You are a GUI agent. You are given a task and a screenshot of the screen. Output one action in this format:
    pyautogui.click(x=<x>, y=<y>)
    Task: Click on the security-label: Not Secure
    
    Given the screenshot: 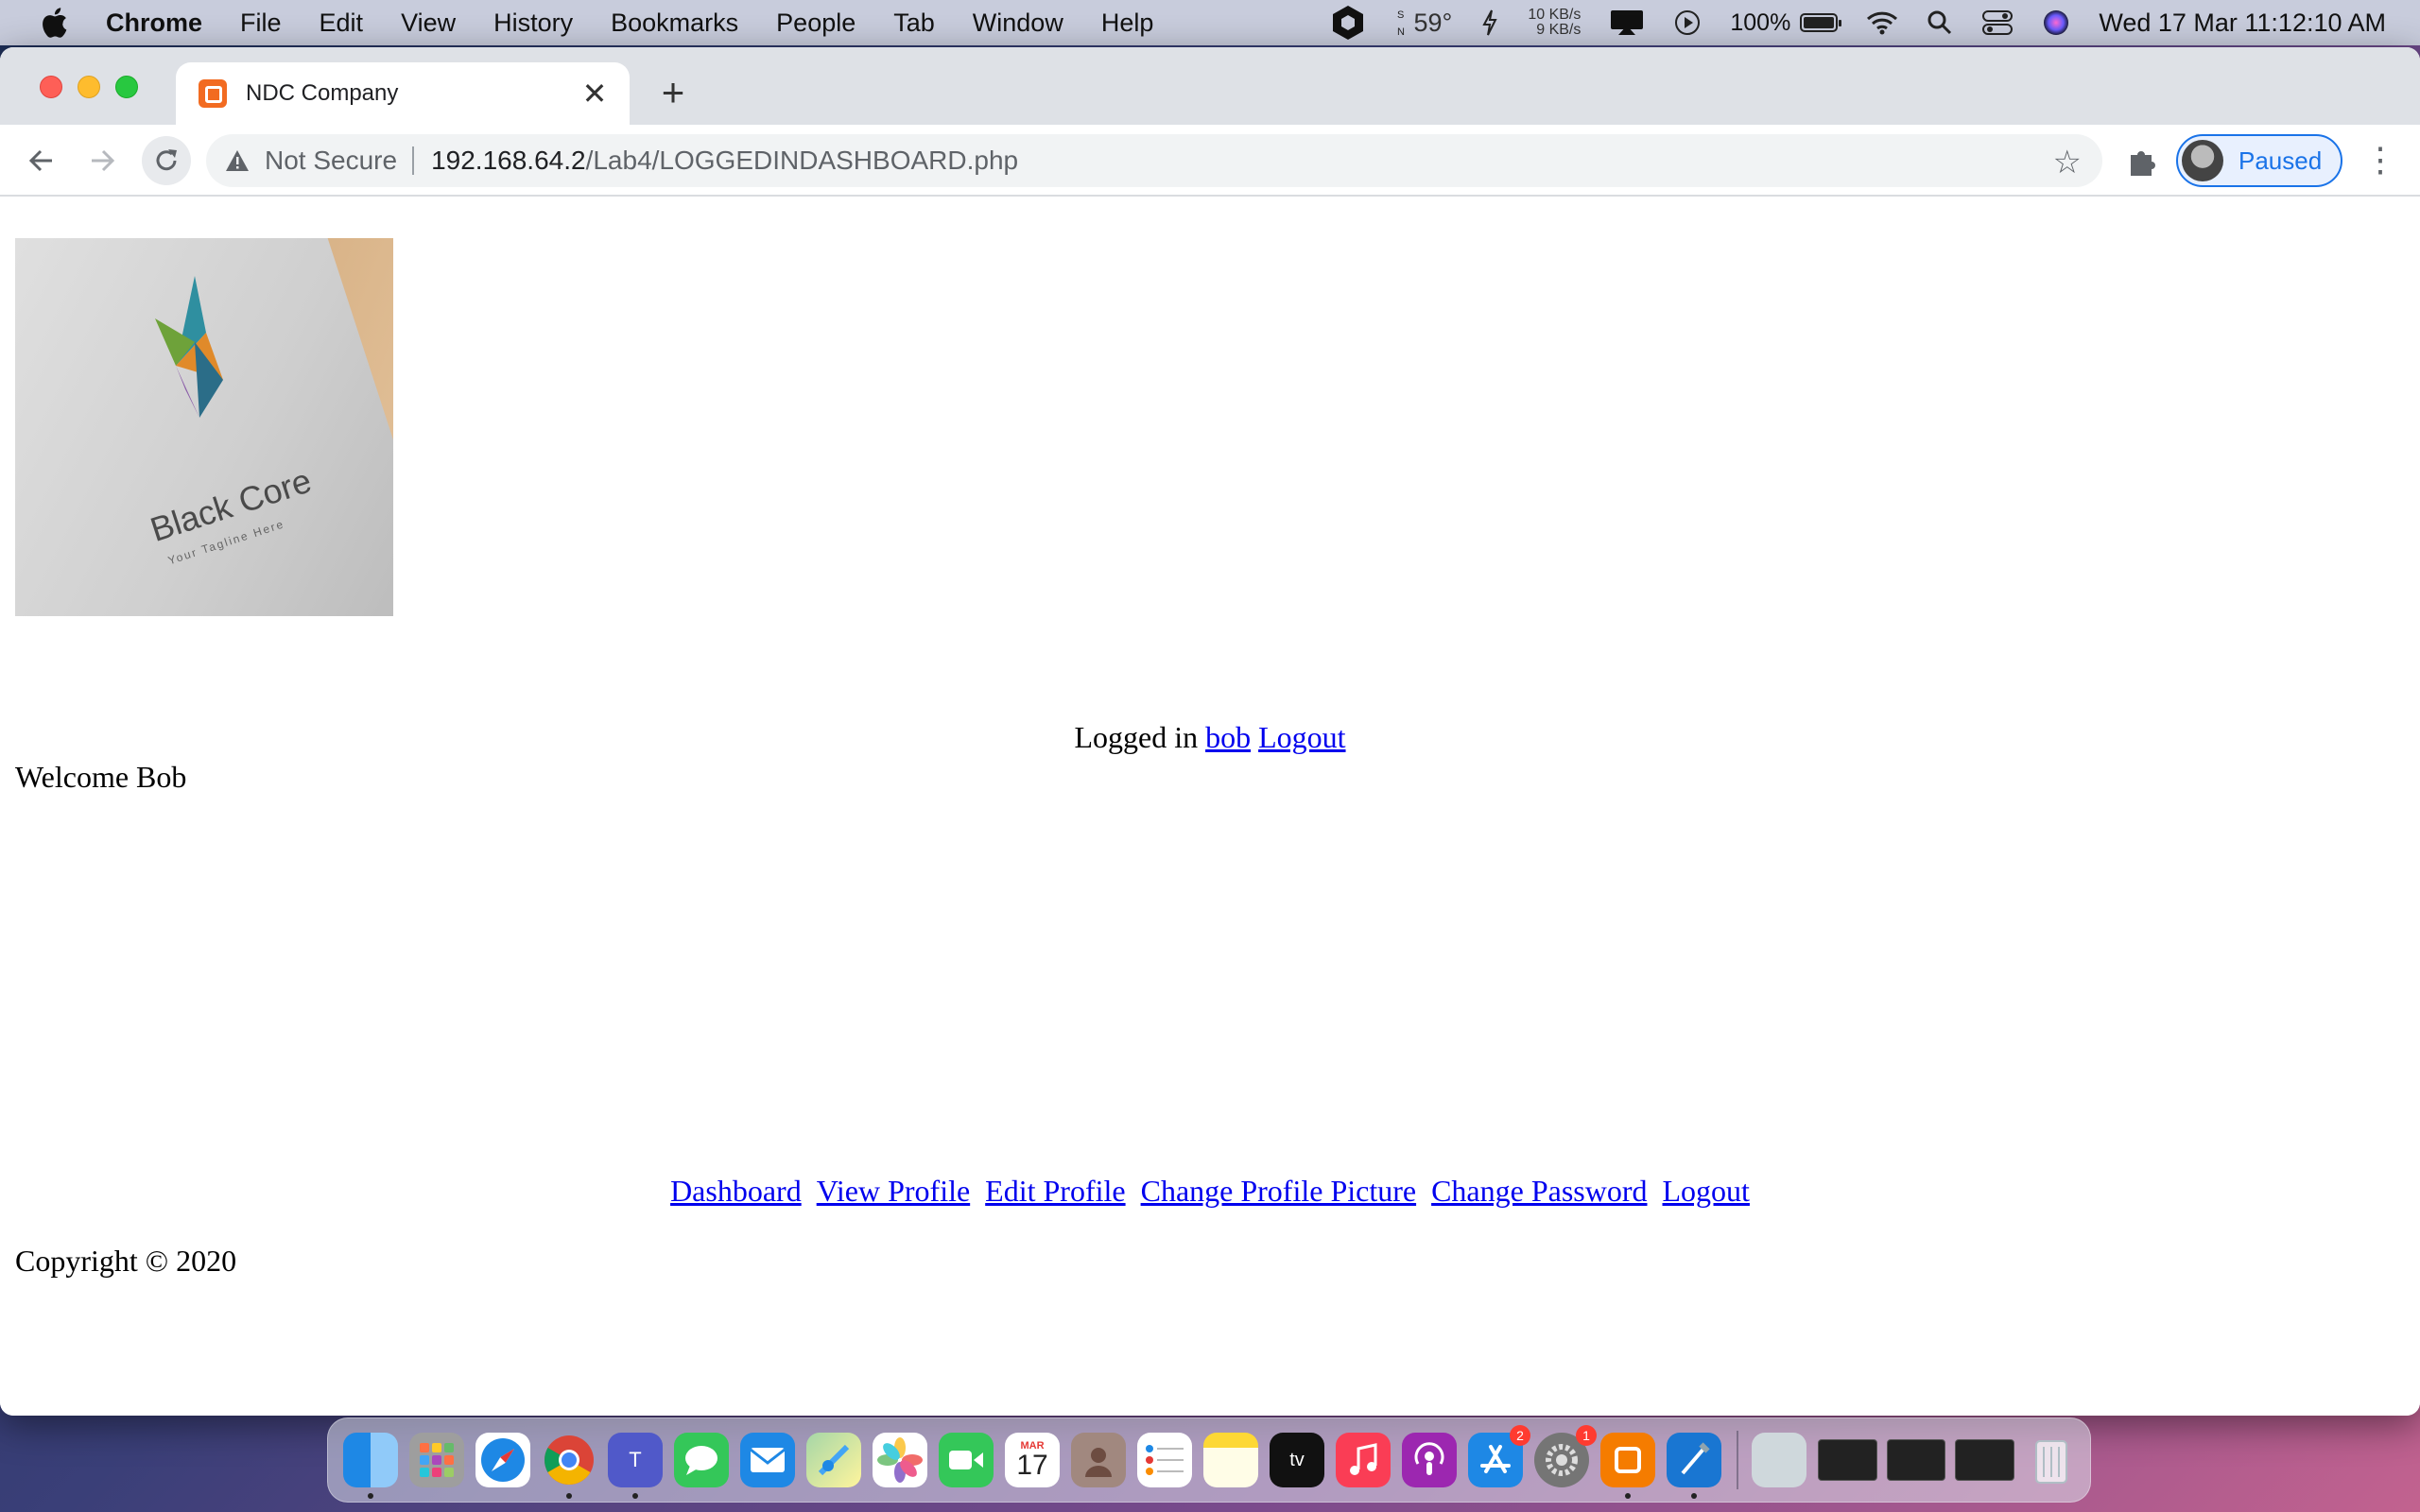 What is the action you would take?
    pyautogui.click(x=331, y=161)
    